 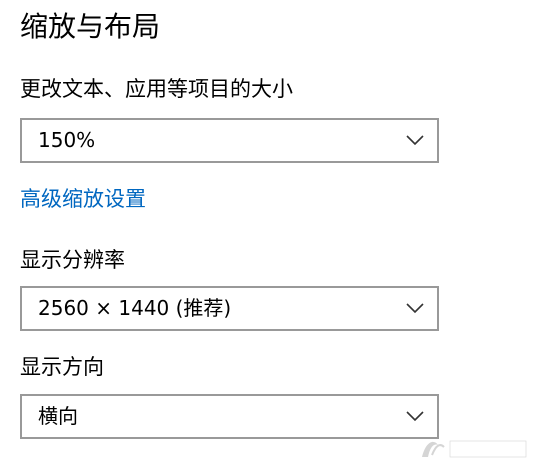 I want to click on scale-dropdown-value: 150%, so click(x=67, y=140).